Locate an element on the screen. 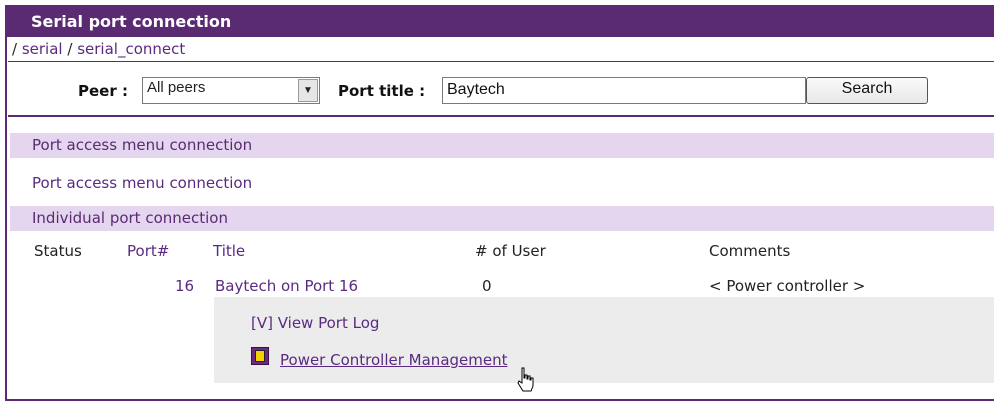 Image resolution: width=994 pixels, height=401 pixels. peer-select: All peers ▼ is located at coordinates (231, 90).